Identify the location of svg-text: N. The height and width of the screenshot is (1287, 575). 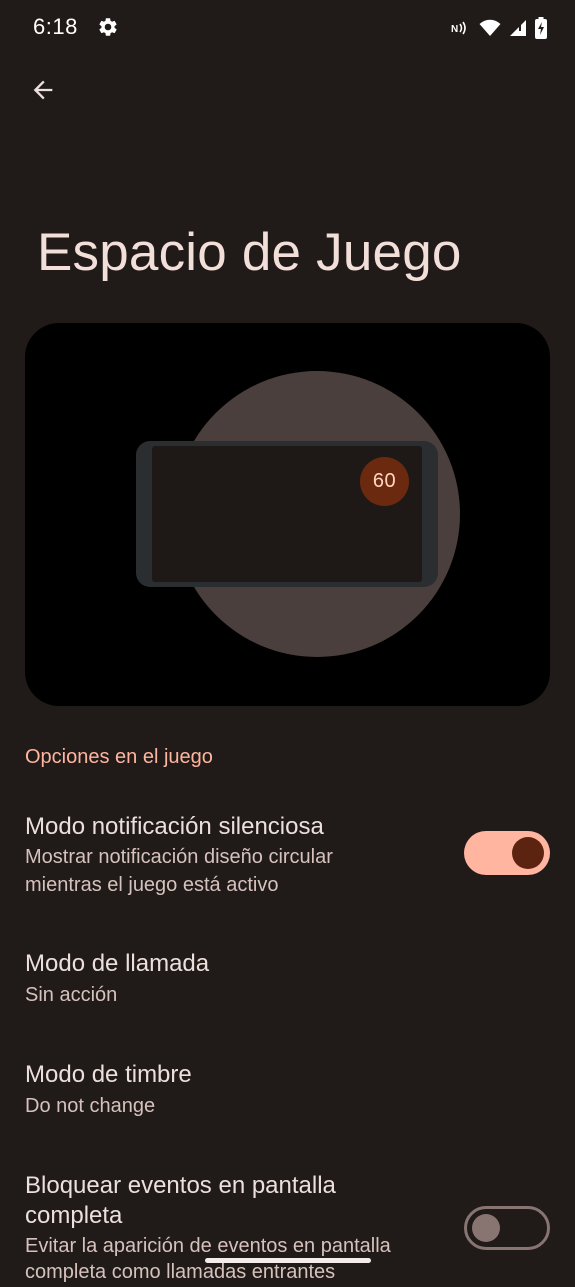
(454, 29).